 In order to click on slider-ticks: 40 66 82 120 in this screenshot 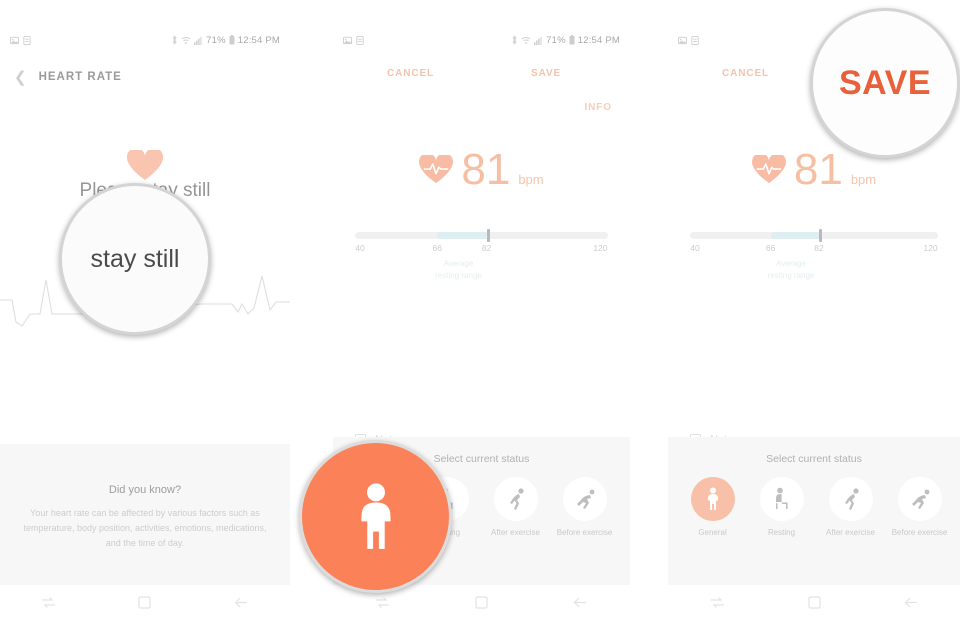, I will do `click(481, 249)`.